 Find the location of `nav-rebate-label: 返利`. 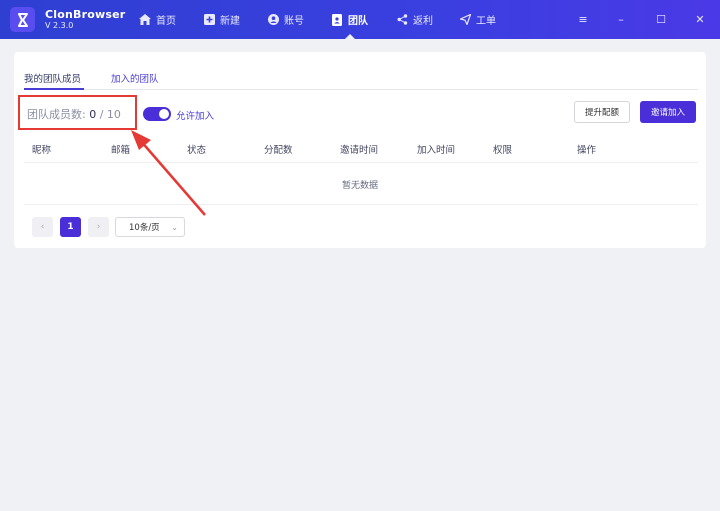

nav-rebate-label: 返利 is located at coordinates (423, 21).